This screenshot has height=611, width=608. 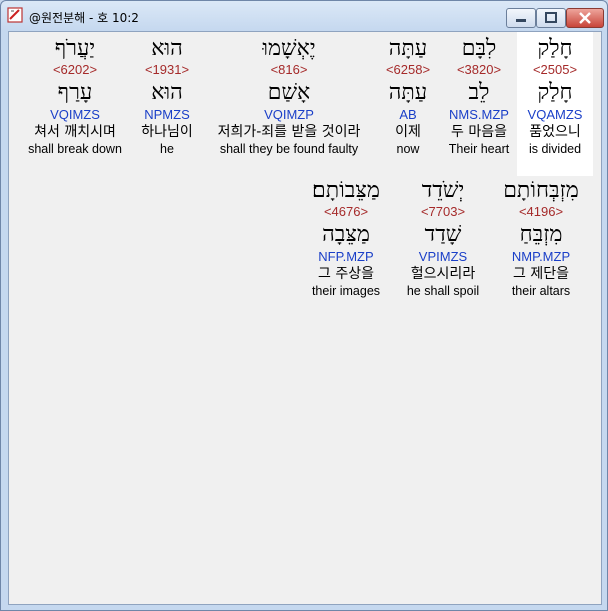 What do you see at coordinates (408, 114) in the screenshot?
I see `morph-code: AB` at bounding box center [408, 114].